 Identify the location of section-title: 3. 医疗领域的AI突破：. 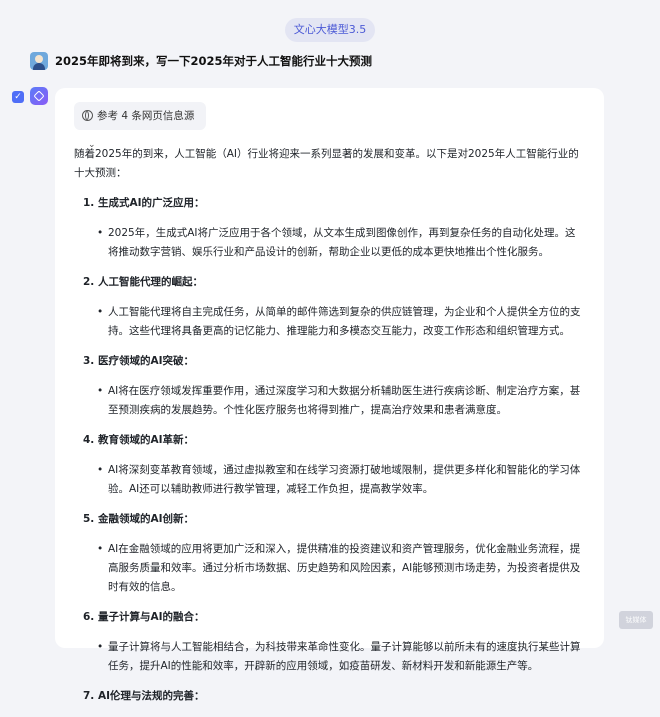
(138, 361).